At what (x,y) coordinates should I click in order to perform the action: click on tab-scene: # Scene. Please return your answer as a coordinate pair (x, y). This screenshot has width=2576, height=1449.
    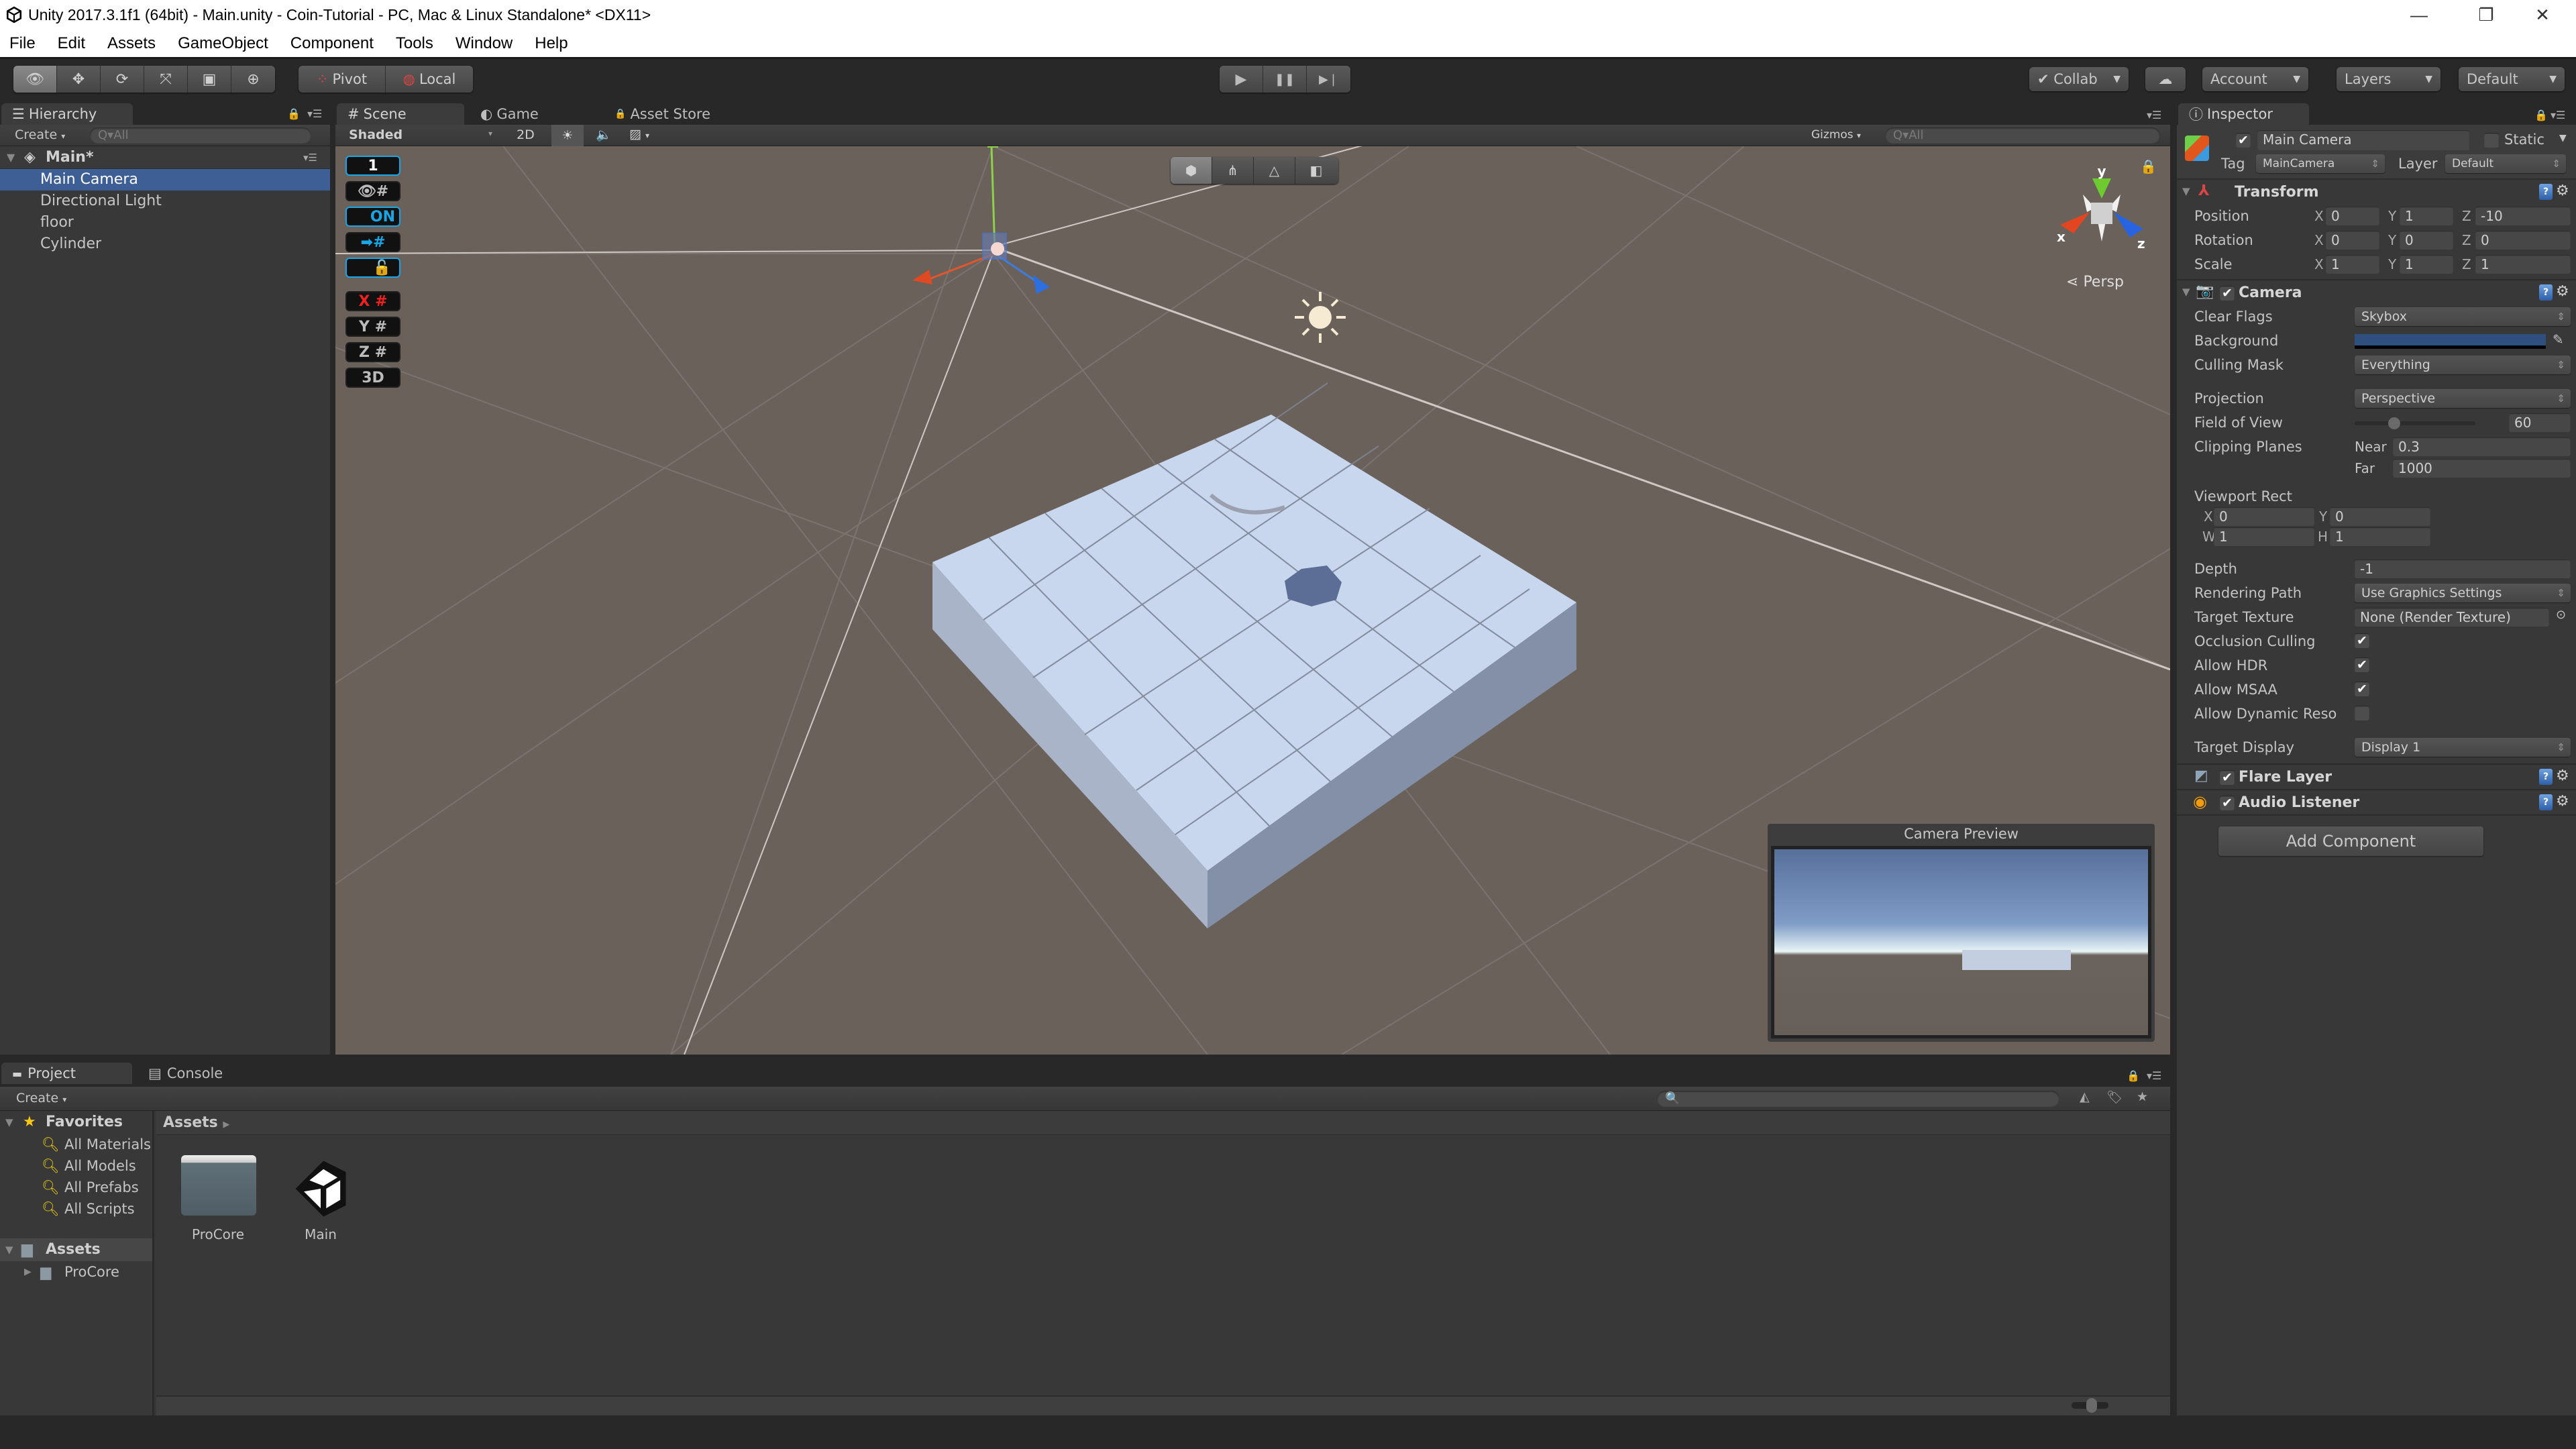
    Looking at the image, I should click on (400, 114).